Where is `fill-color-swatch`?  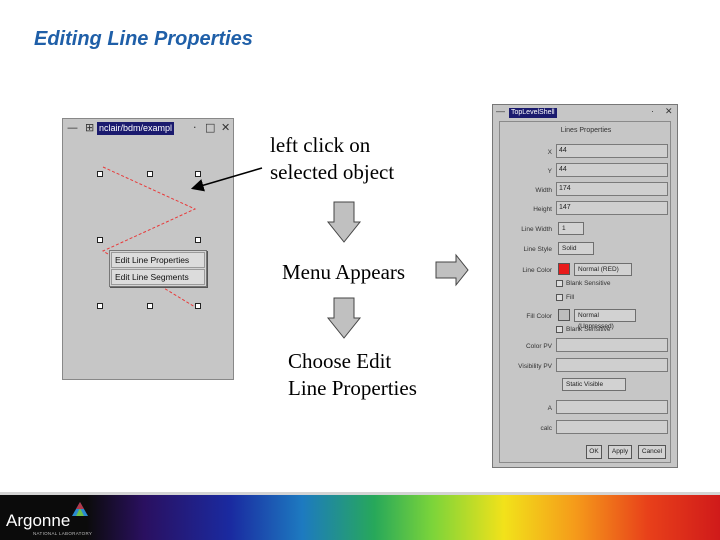
fill-color-swatch is located at coordinates (564, 315).